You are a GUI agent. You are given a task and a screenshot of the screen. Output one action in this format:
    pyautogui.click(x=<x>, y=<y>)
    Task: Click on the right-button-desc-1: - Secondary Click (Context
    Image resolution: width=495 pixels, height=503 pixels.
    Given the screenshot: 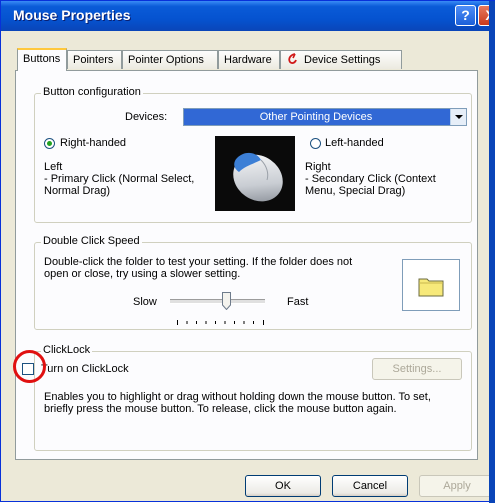 What is the action you would take?
    pyautogui.click(x=370, y=179)
    